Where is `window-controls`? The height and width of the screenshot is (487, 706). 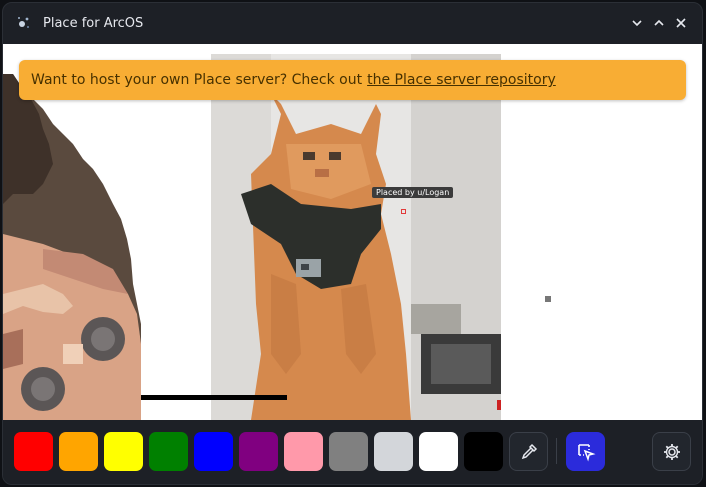
window-controls is located at coordinates (659, 23).